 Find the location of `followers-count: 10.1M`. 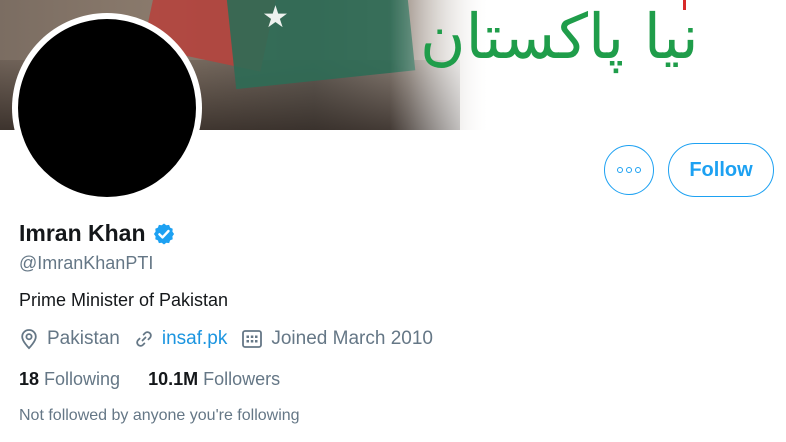

followers-count: 10.1M is located at coordinates (173, 379).